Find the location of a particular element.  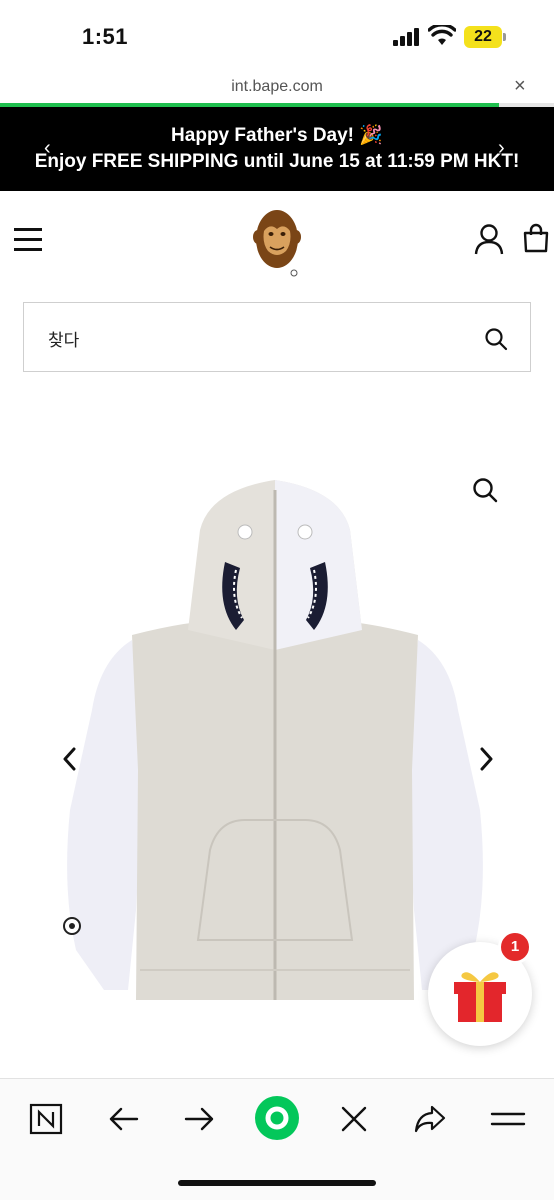

search-icon is located at coordinates (496, 339).